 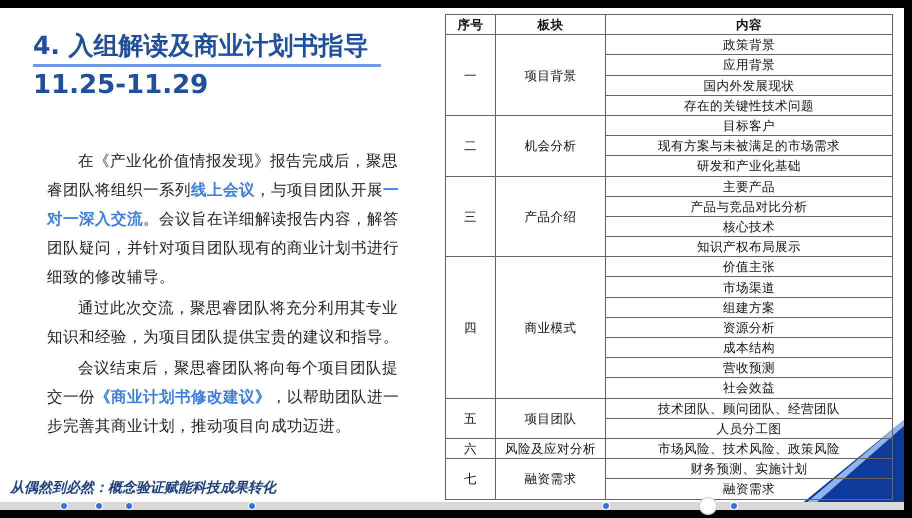 I want to click on table-cell: 存在的关键性技术问题, so click(x=748, y=105).